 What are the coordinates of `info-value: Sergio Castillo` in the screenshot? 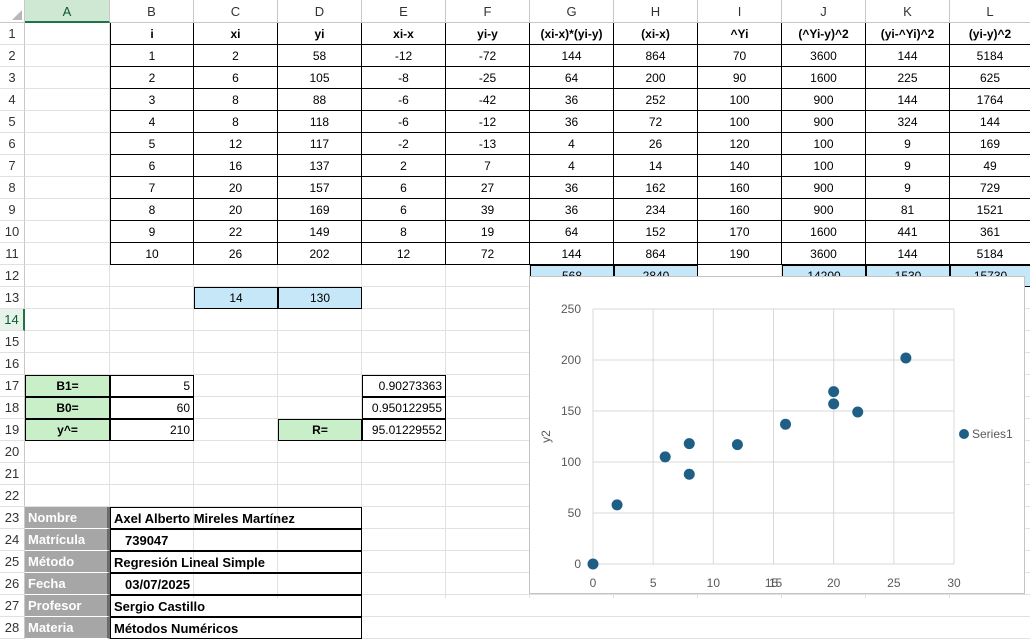 It's located at (236, 606).